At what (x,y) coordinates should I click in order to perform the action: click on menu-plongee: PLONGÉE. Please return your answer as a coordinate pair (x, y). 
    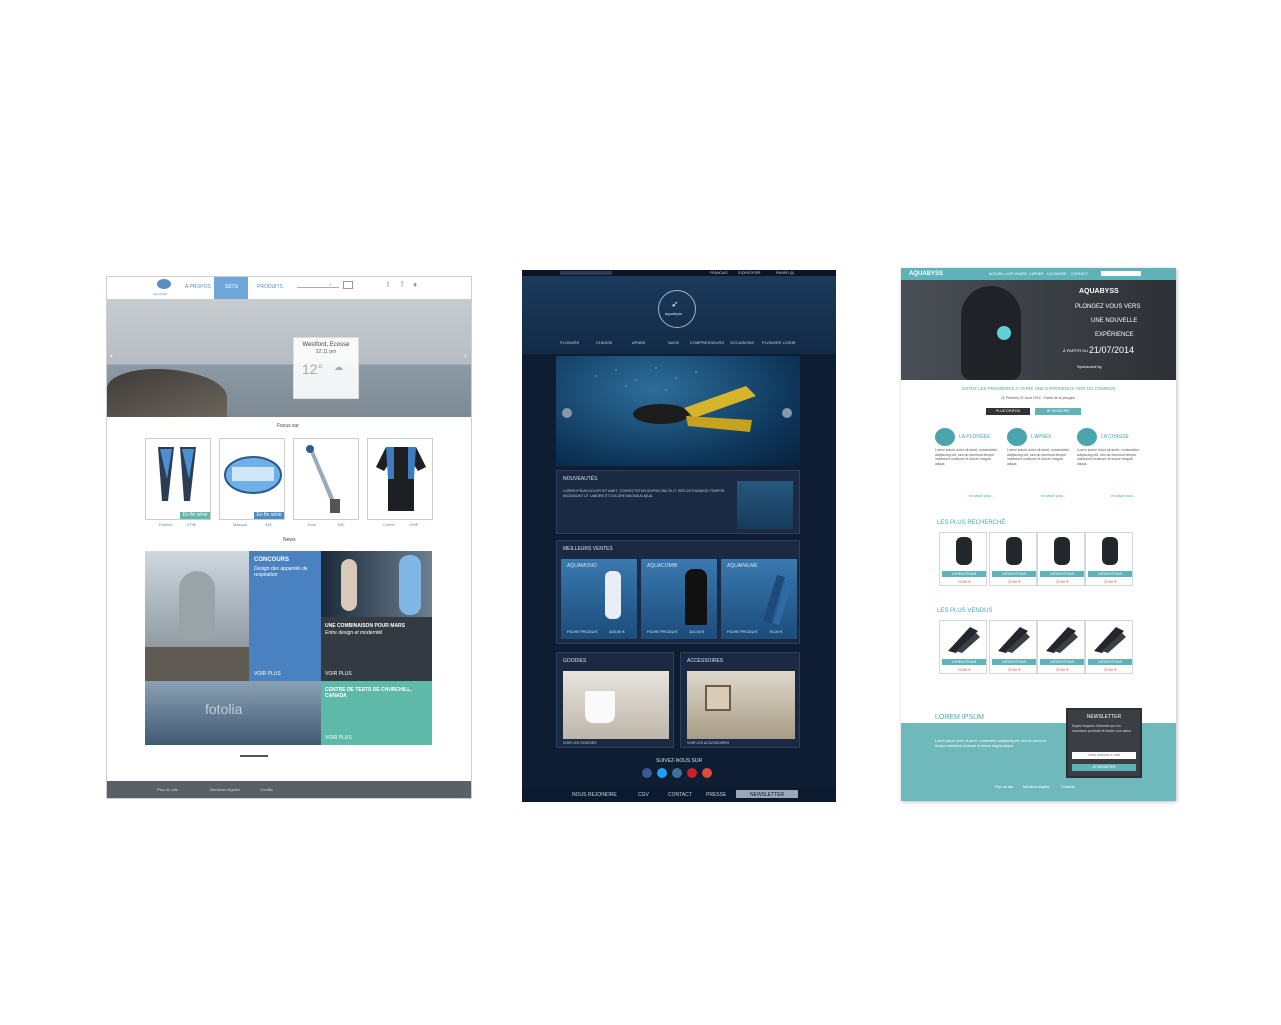
    Looking at the image, I should click on (569, 342).